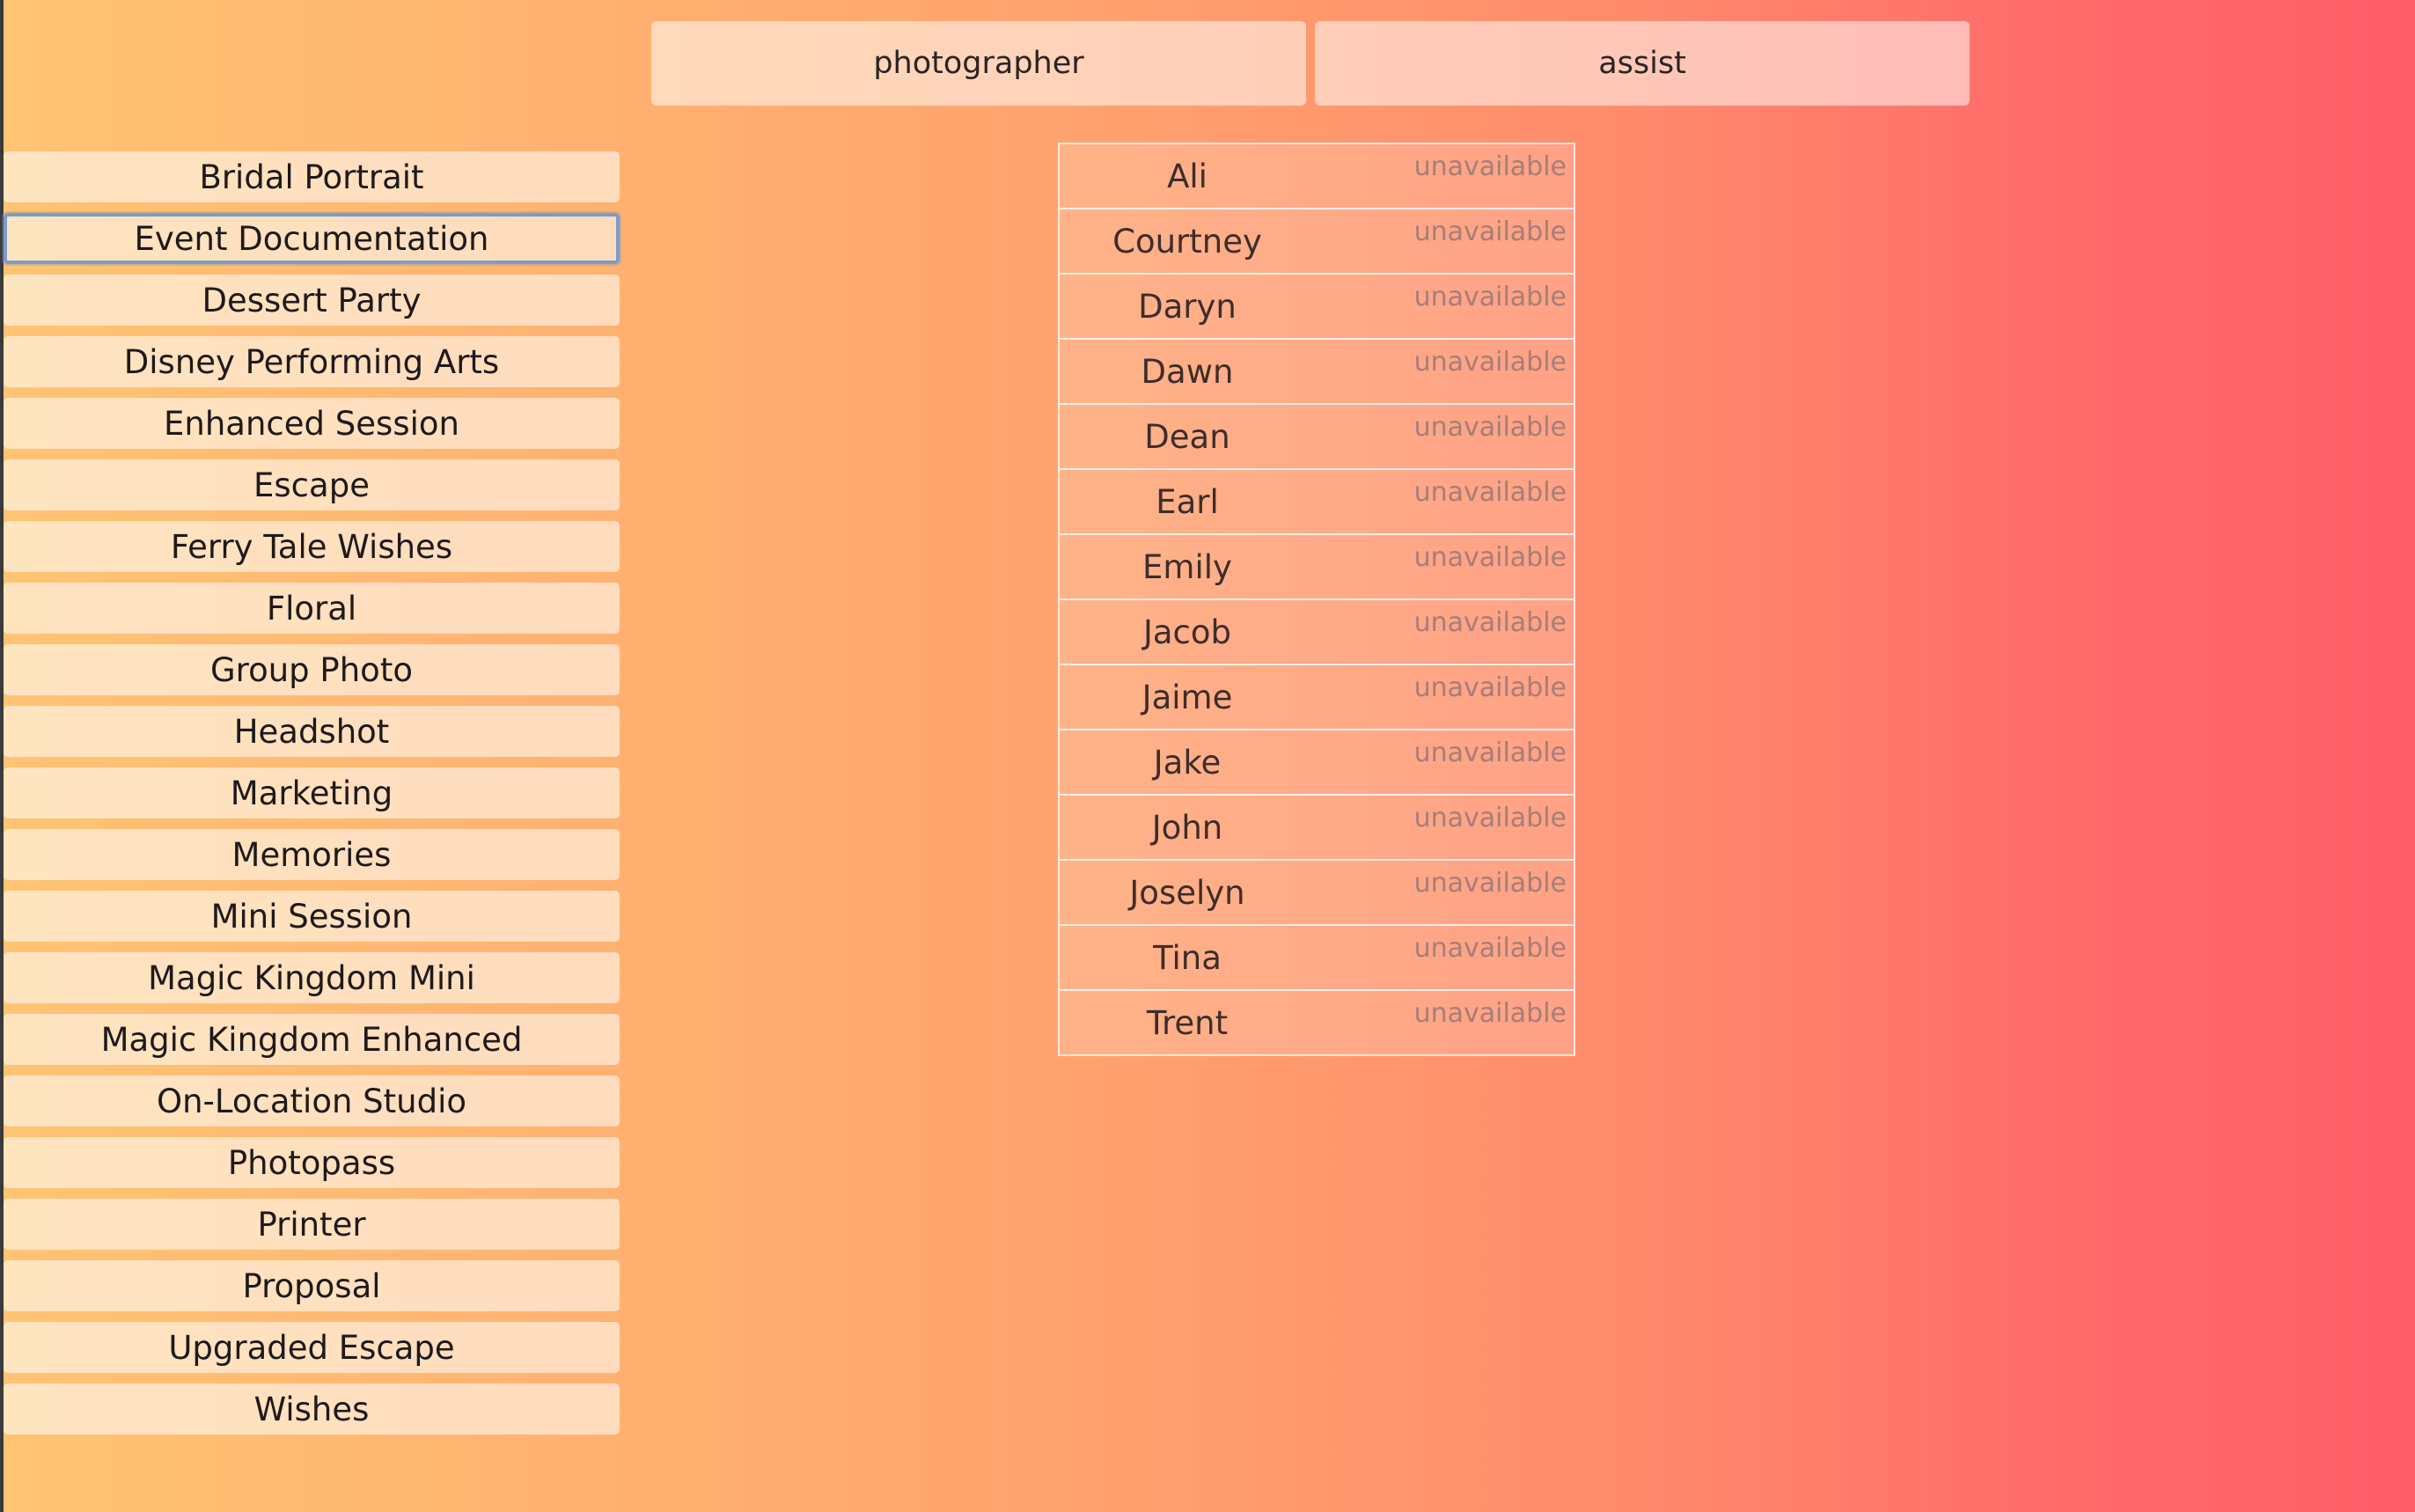  I want to click on staff-name: Emily, so click(1187, 566).